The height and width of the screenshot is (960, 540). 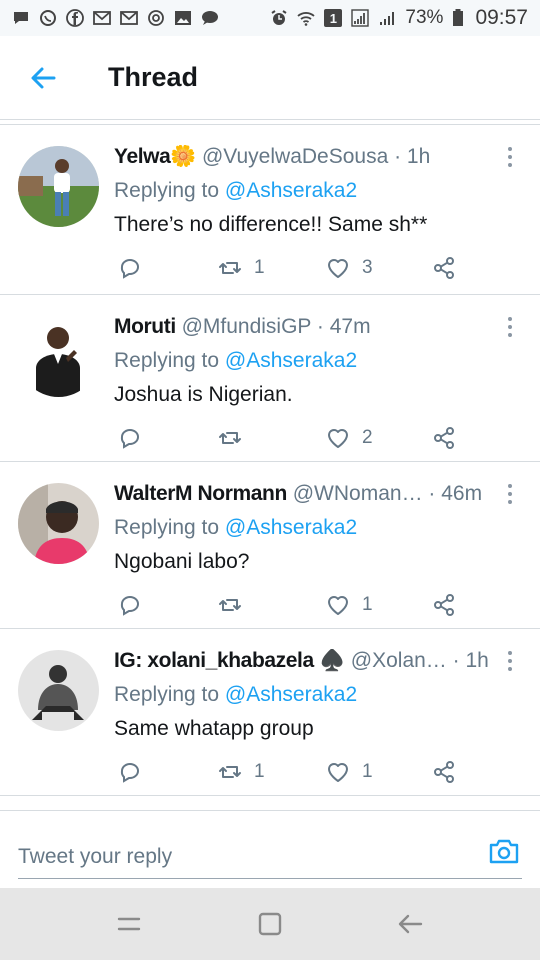 I want to click on recent-apps-icon, so click(x=128, y=924).